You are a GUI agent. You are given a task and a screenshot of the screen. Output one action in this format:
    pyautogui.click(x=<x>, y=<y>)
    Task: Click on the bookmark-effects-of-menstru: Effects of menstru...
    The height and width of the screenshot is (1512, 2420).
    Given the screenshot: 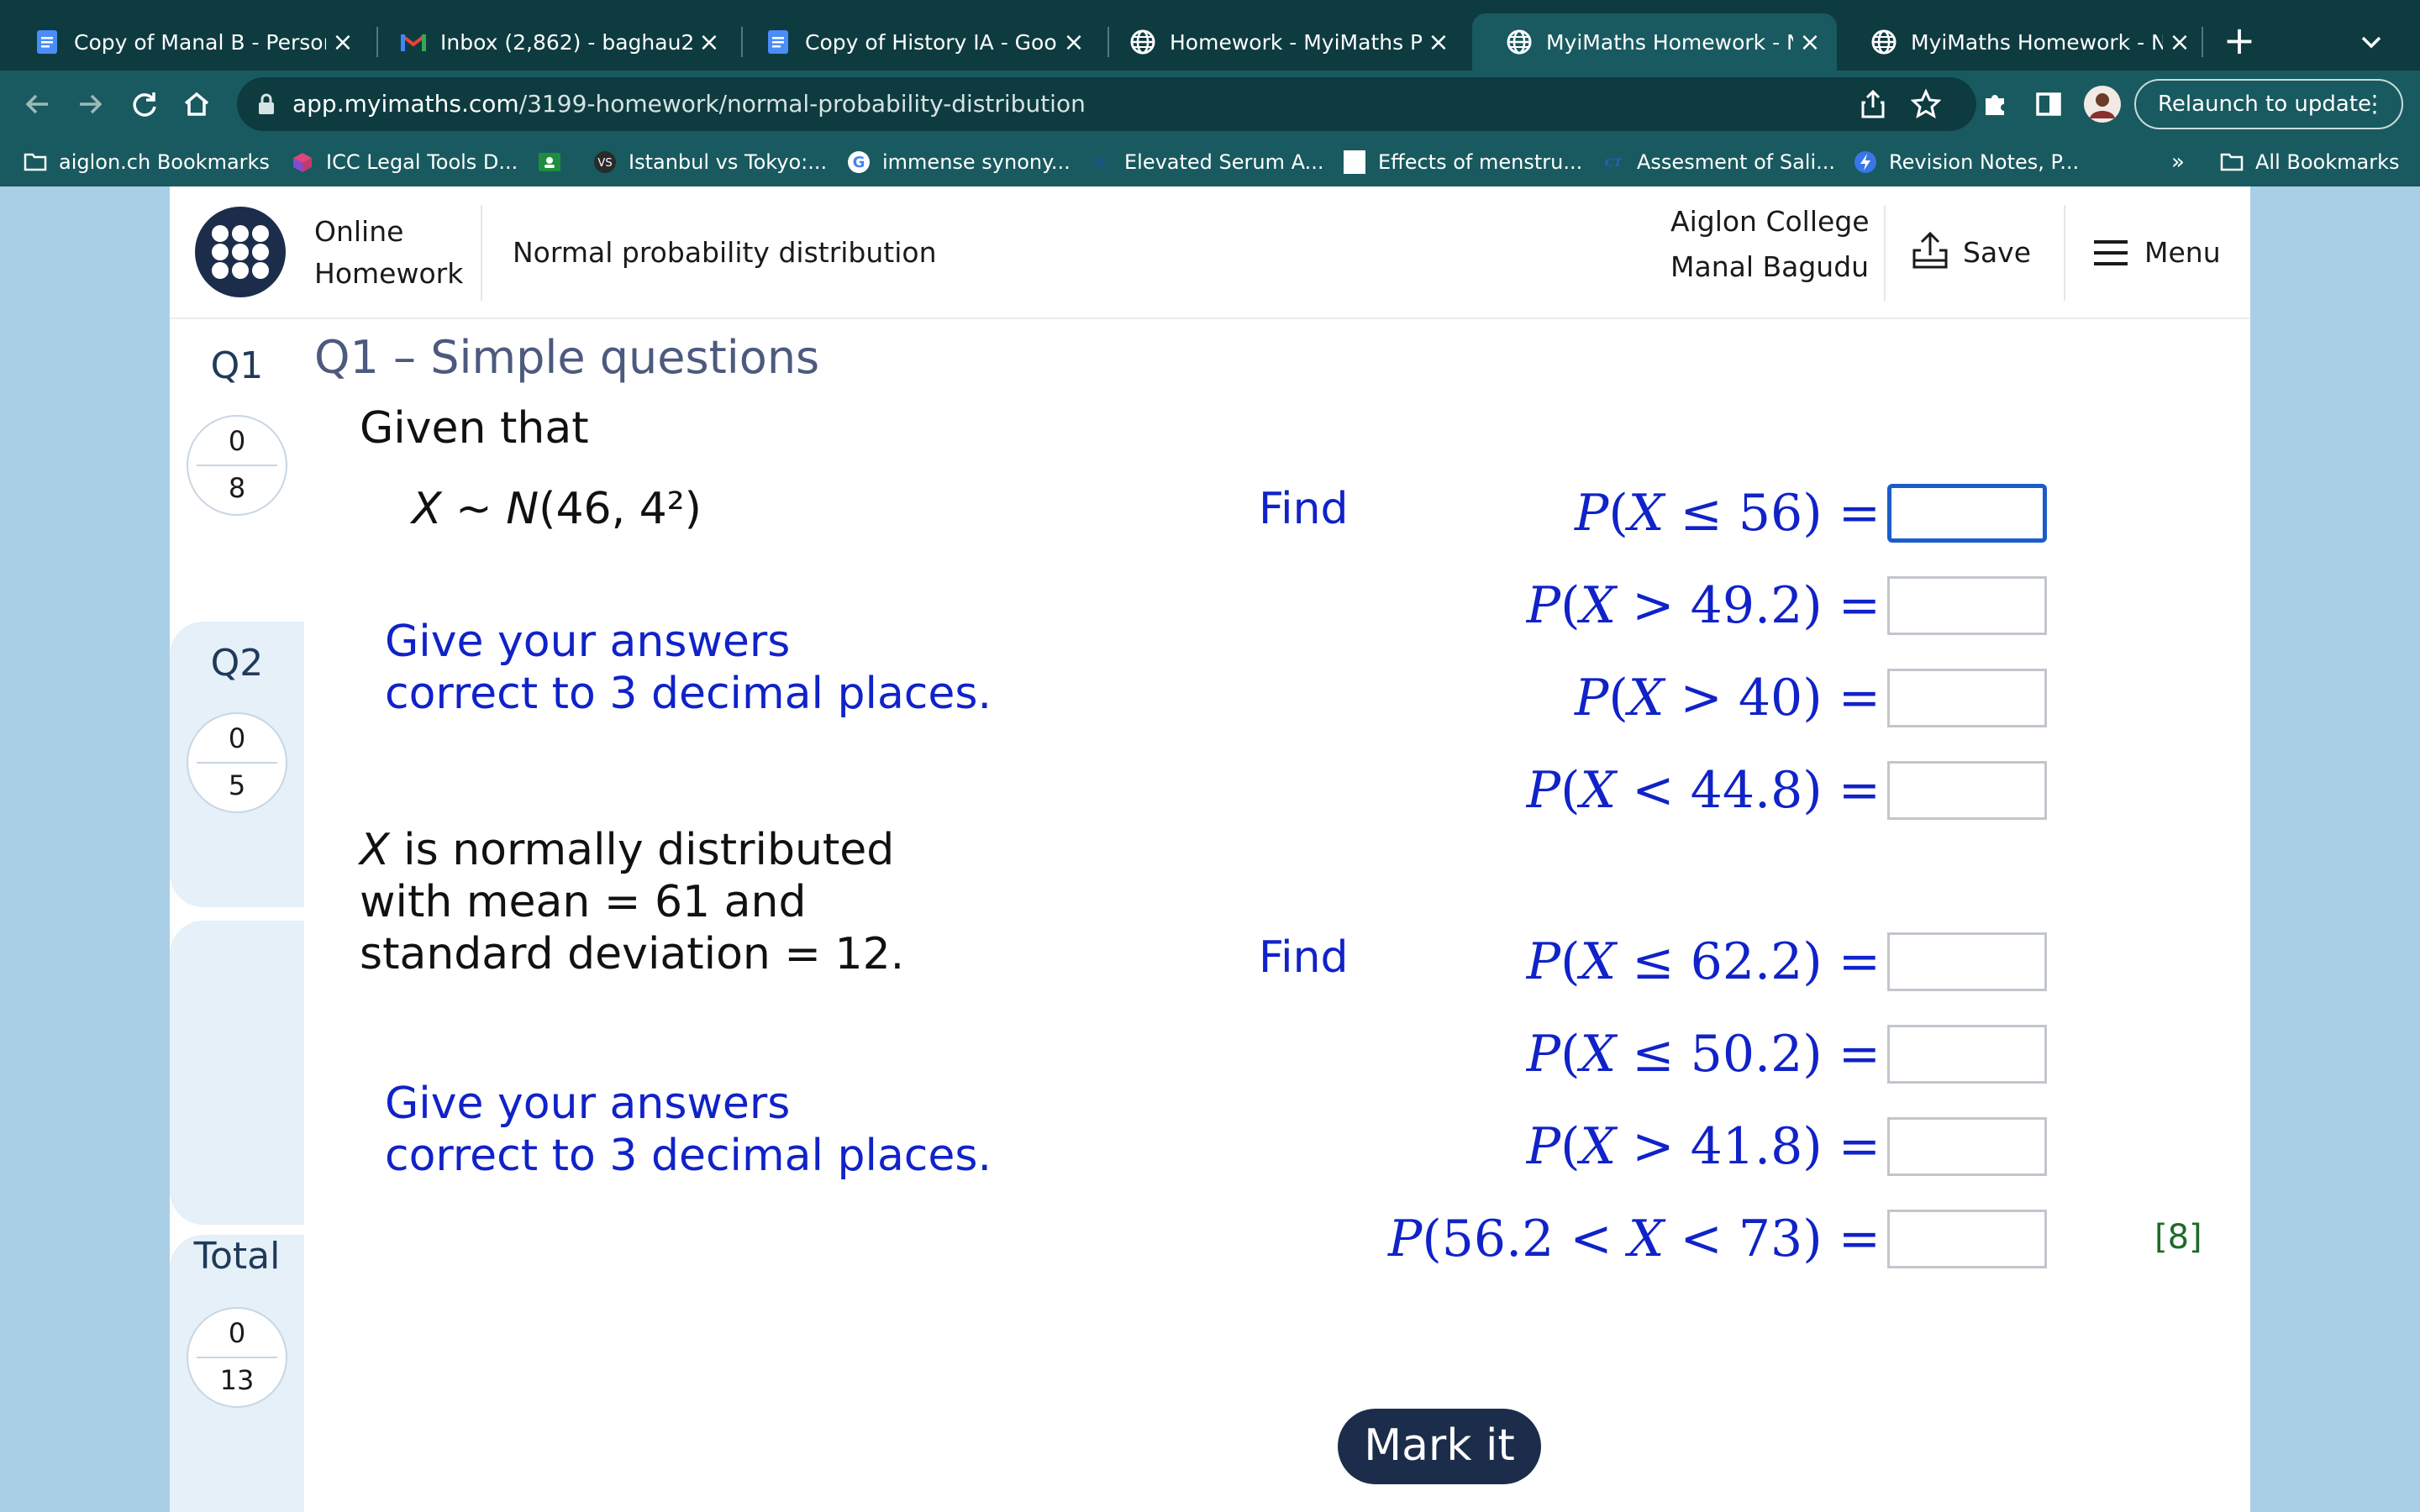 What is the action you would take?
    pyautogui.click(x=1463, y=162)
    